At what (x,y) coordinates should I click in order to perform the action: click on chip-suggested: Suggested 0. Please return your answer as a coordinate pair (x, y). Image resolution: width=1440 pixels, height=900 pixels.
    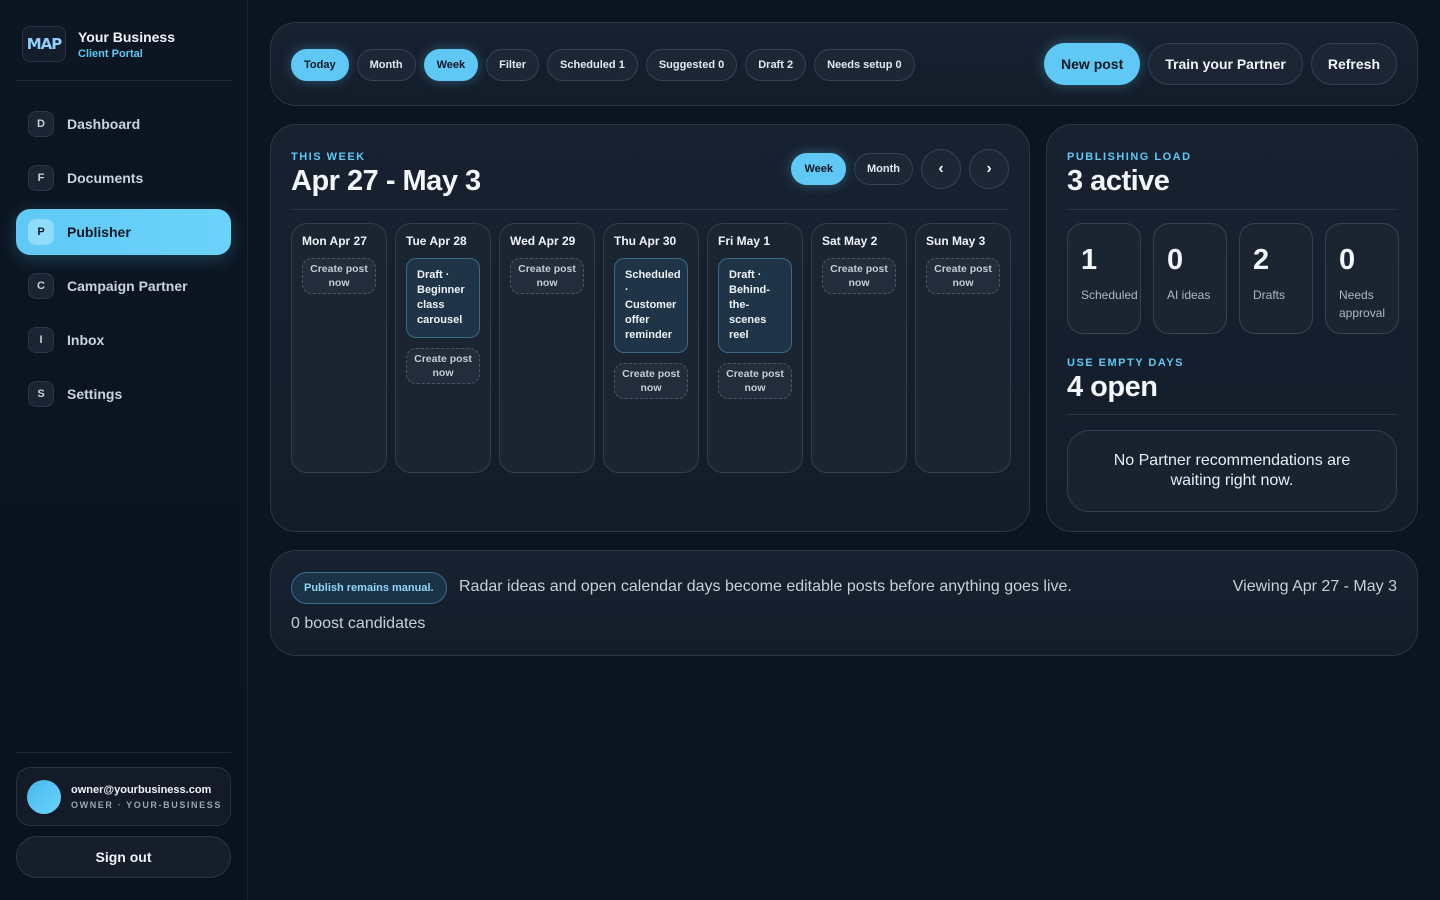
    Looking at the image, I should click on (691, 65).